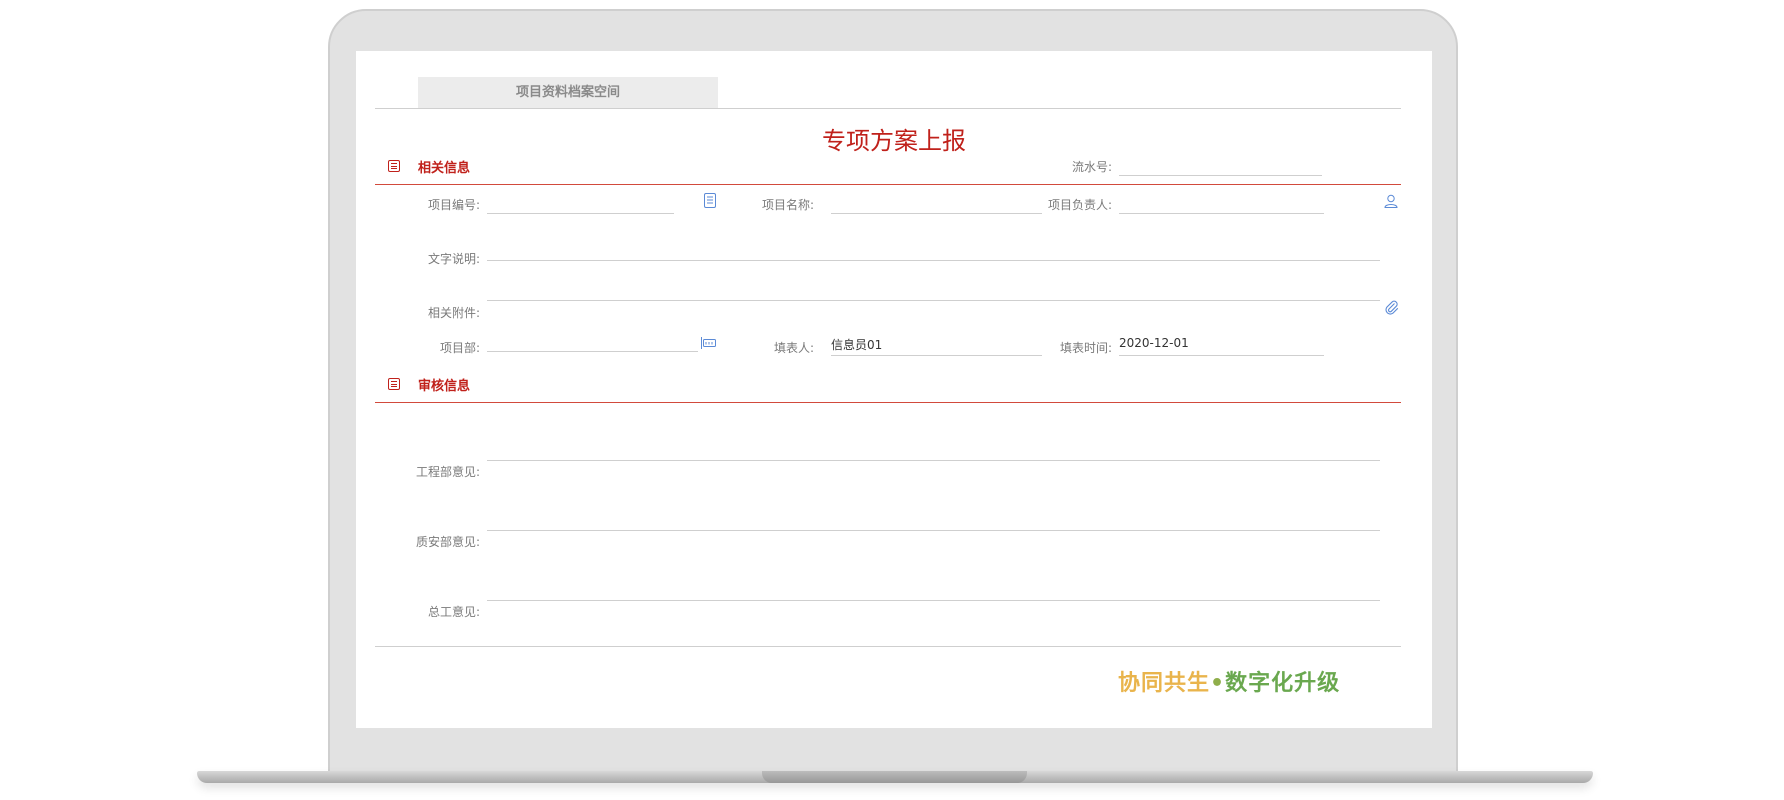 The height and width of the screenshot is (800, 1784). I want to click on attachment-label: 相关附件:, so click(453, 313).